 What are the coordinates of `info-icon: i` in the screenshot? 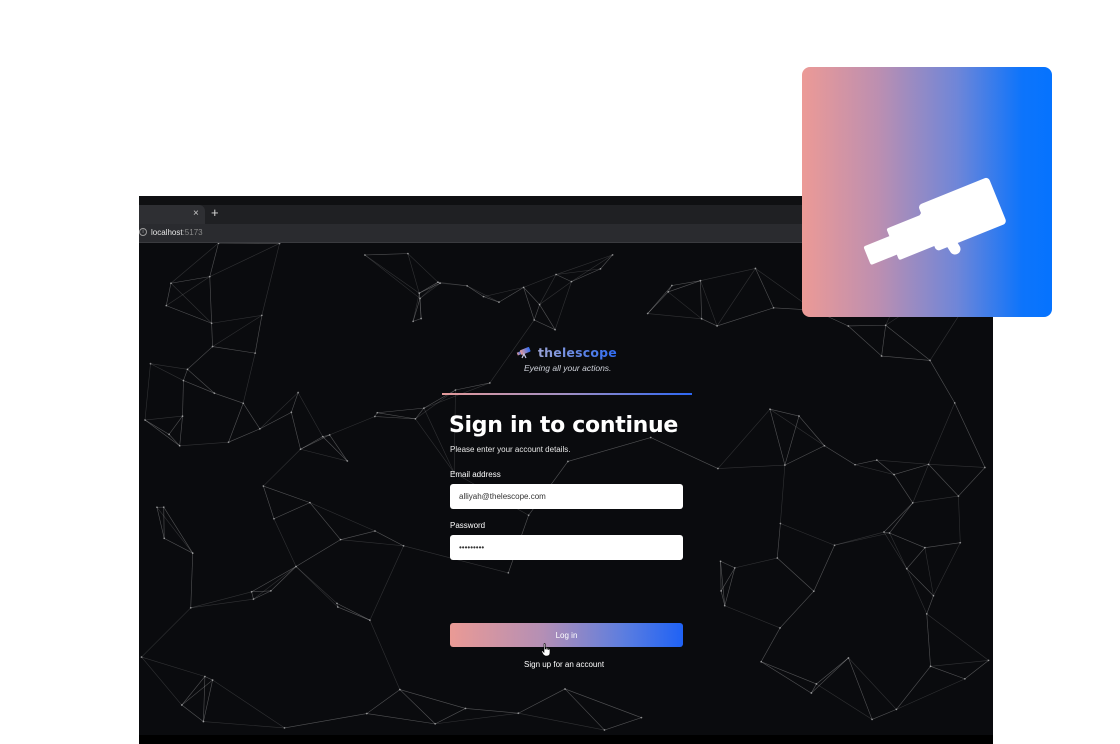 It's located at (143, 232).